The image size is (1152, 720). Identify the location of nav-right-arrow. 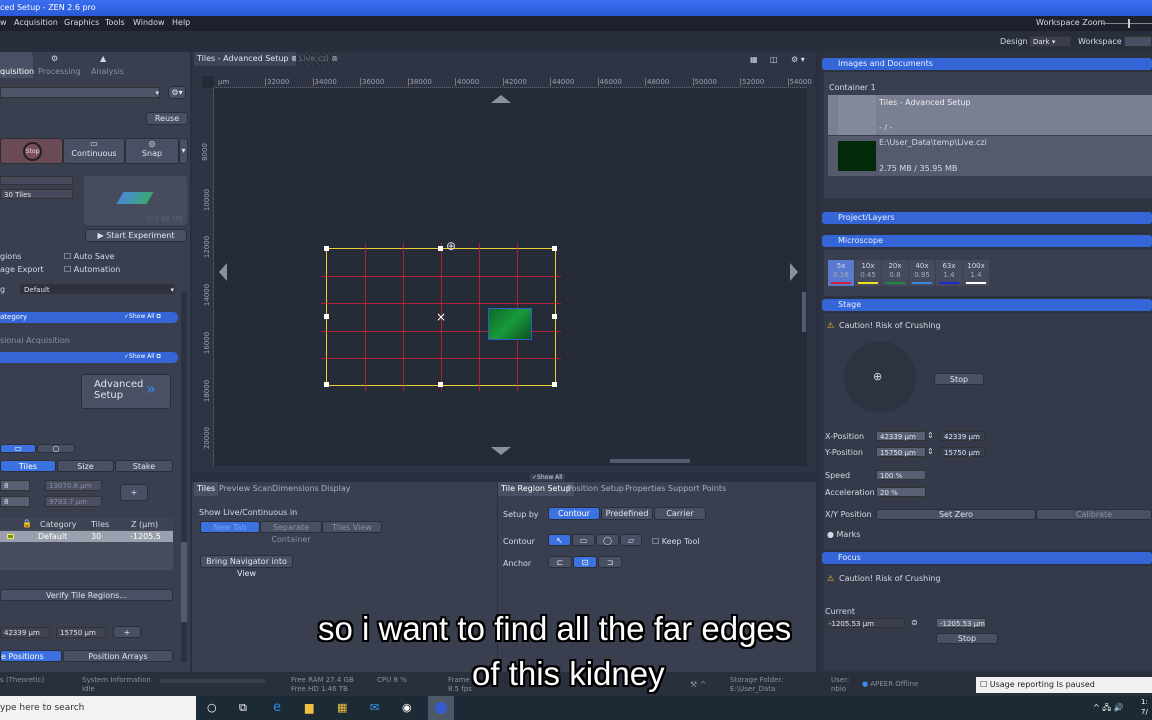
(794, 272).